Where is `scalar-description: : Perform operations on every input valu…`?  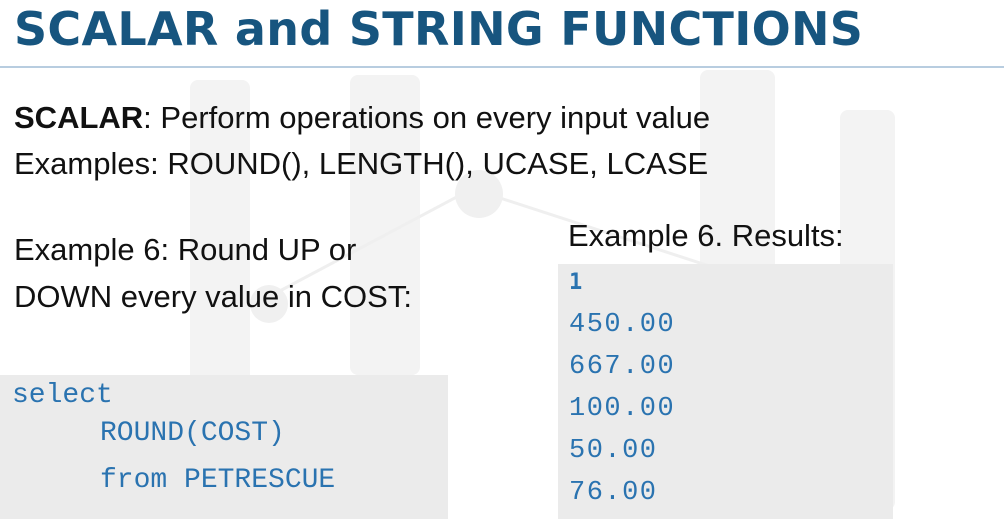
scalar-description: : Perform operations on every input valu… is located at coordinates (427, 117).